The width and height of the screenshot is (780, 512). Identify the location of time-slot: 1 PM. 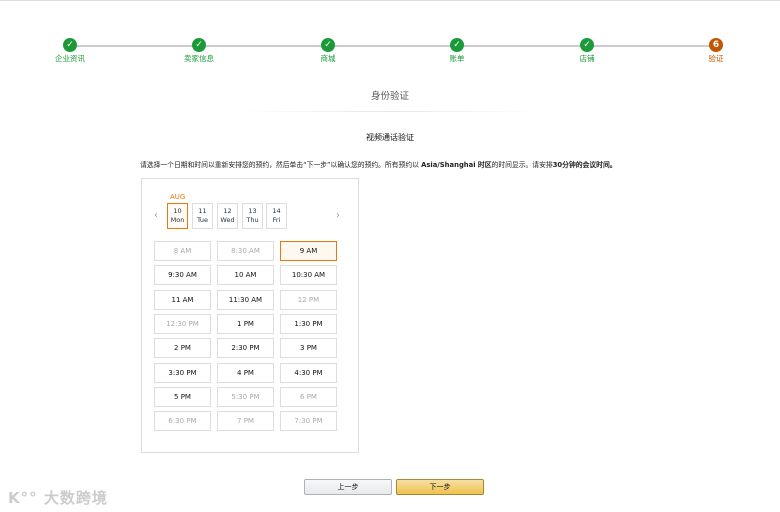
(245, 323).